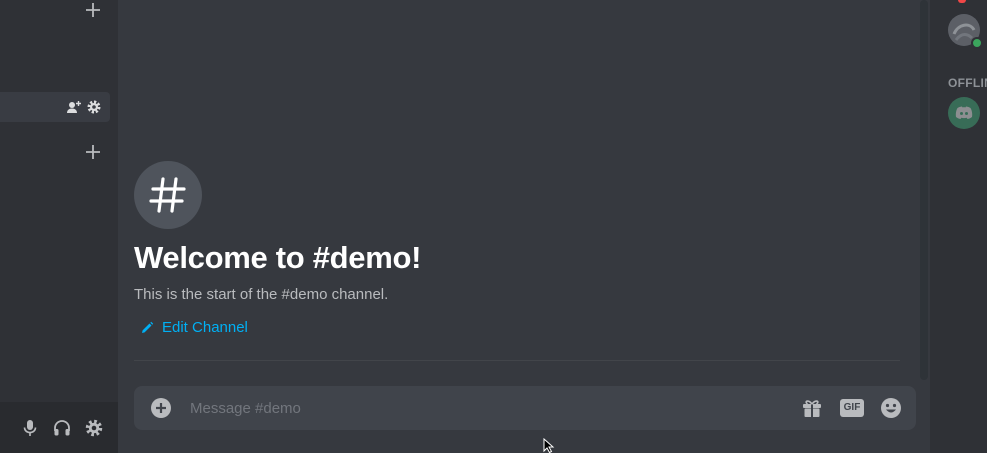  Describe the element at coordinates (30, 428) in the screenshot. I see `microphone-icon` at that location.